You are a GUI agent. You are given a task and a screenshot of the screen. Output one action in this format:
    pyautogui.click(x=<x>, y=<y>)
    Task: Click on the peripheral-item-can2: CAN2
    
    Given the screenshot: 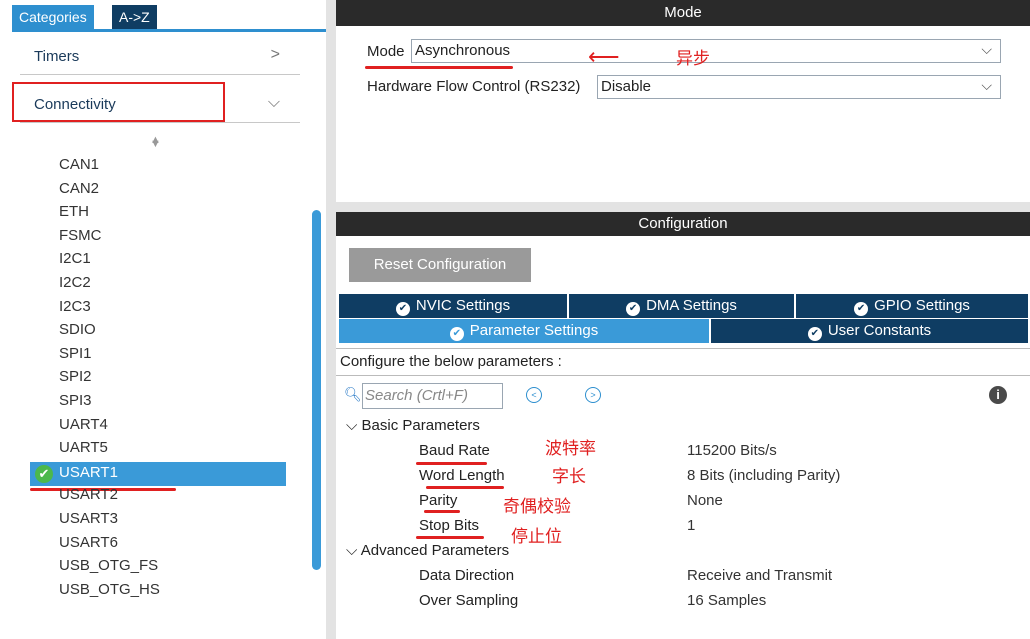 What is the action you would take?
    pyautogui.click(x=79, y=188)
    